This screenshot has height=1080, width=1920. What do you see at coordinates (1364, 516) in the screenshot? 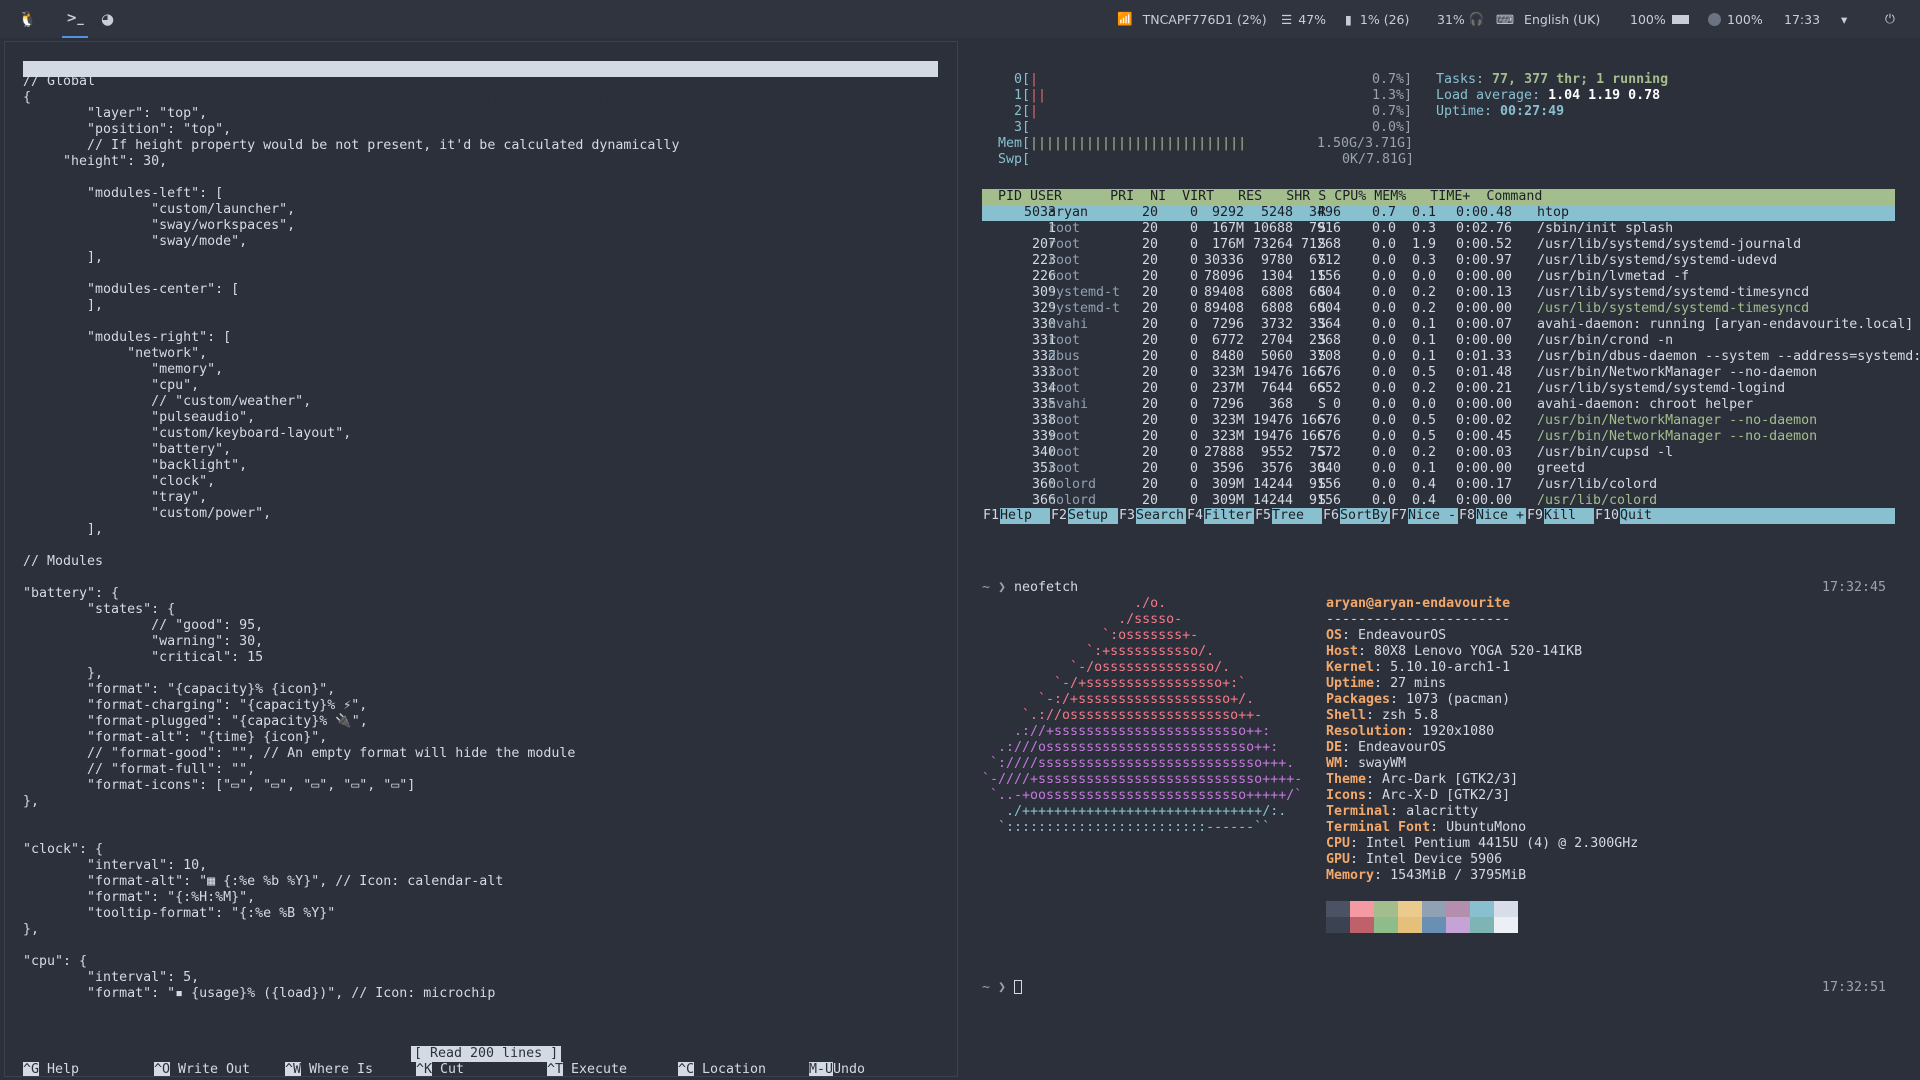
I see `fkey-label: SortBy` at bounding box center [1364, 516].